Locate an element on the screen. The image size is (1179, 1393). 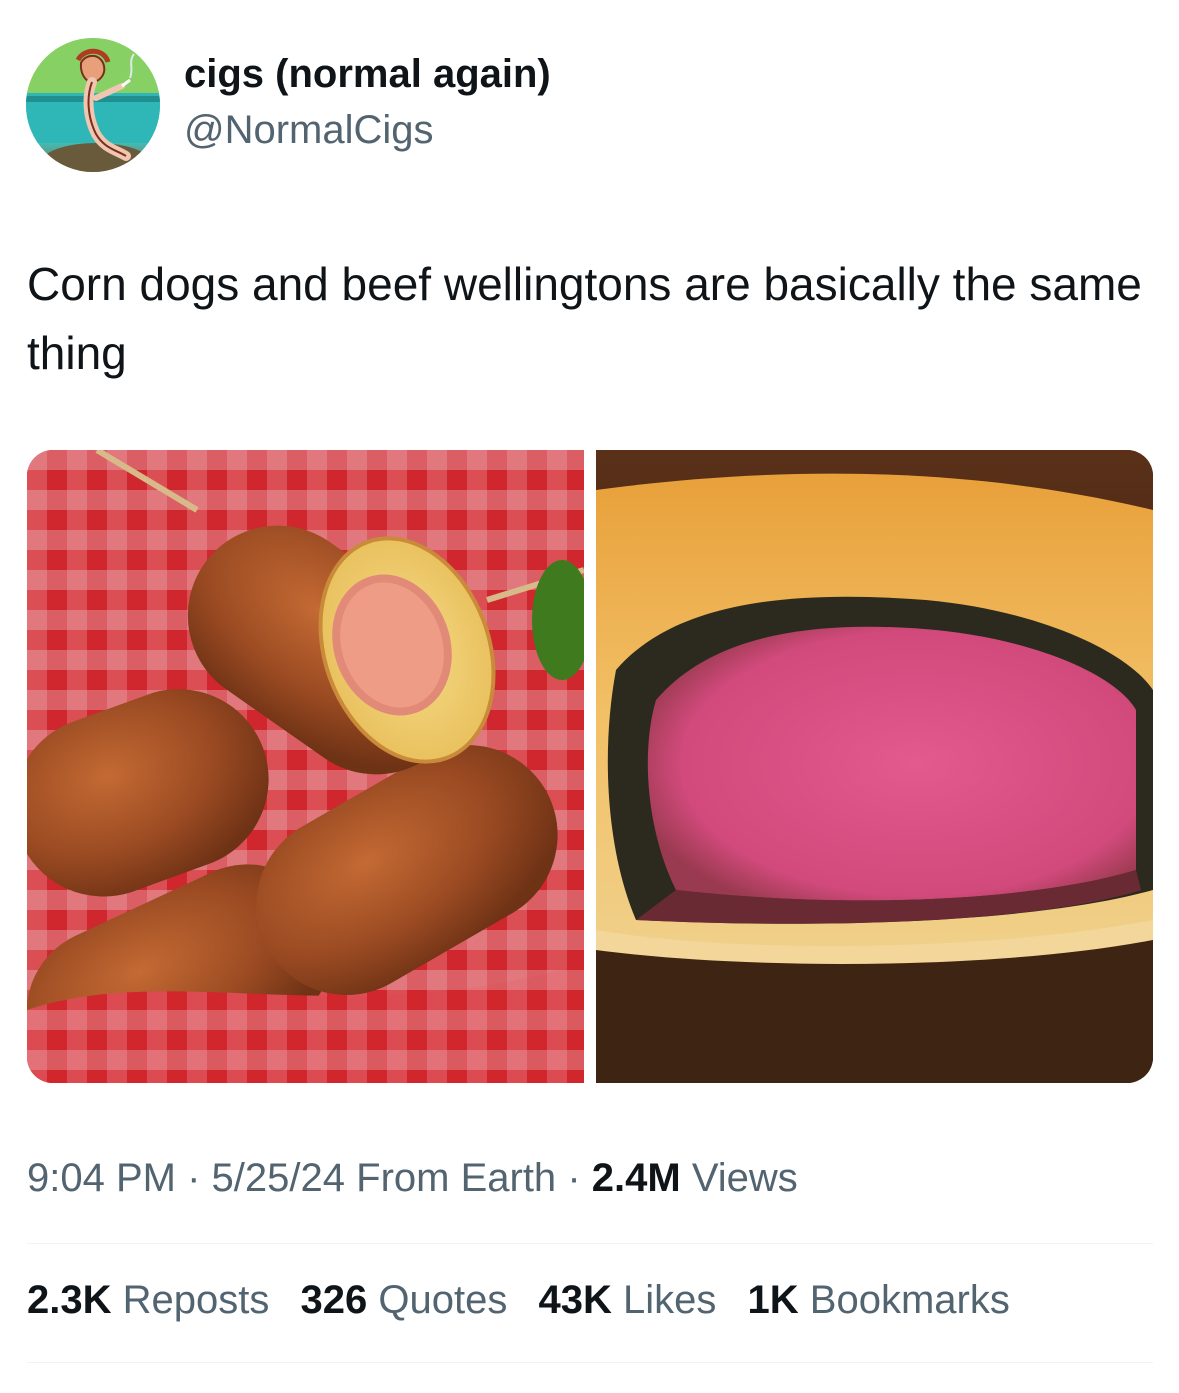
quotes-label: Quotes is located at coordinates (443, 1300).